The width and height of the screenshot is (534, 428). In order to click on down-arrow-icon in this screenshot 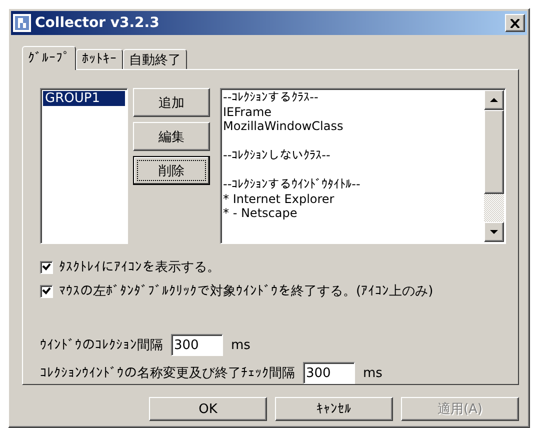, I will do `click(494, 232)`.